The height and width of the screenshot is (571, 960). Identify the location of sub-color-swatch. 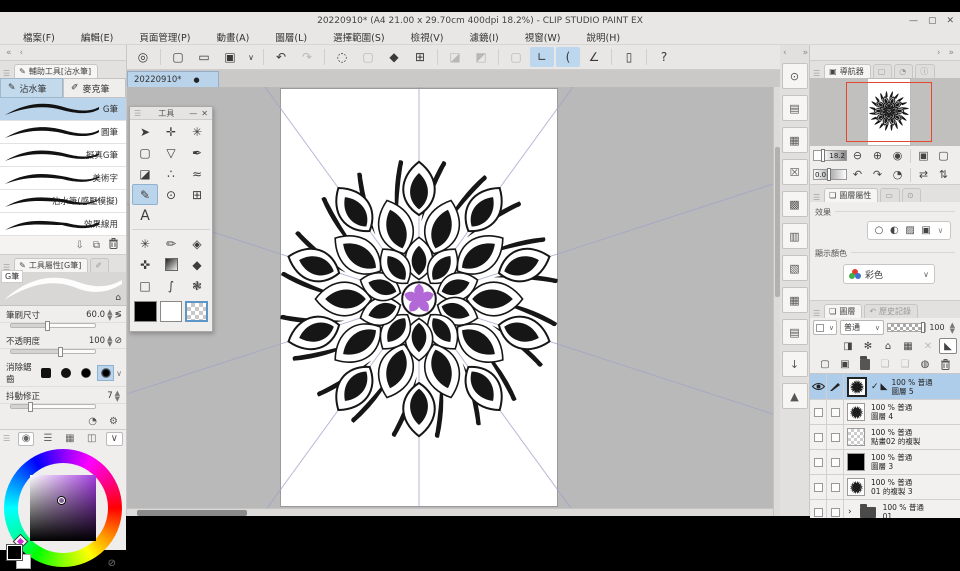
(171, 311).